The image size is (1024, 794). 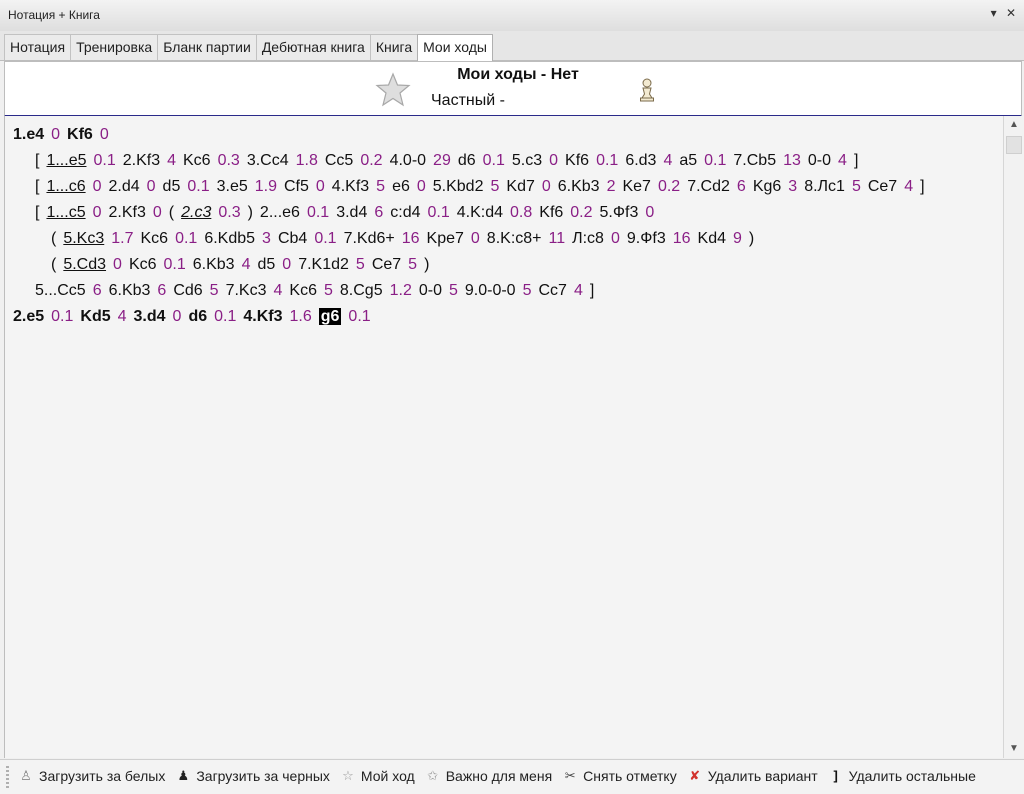 What do you see at coordinates (688, 160) in the screenshot?
I see `move-token: a5` at bounding box center [688, 160].